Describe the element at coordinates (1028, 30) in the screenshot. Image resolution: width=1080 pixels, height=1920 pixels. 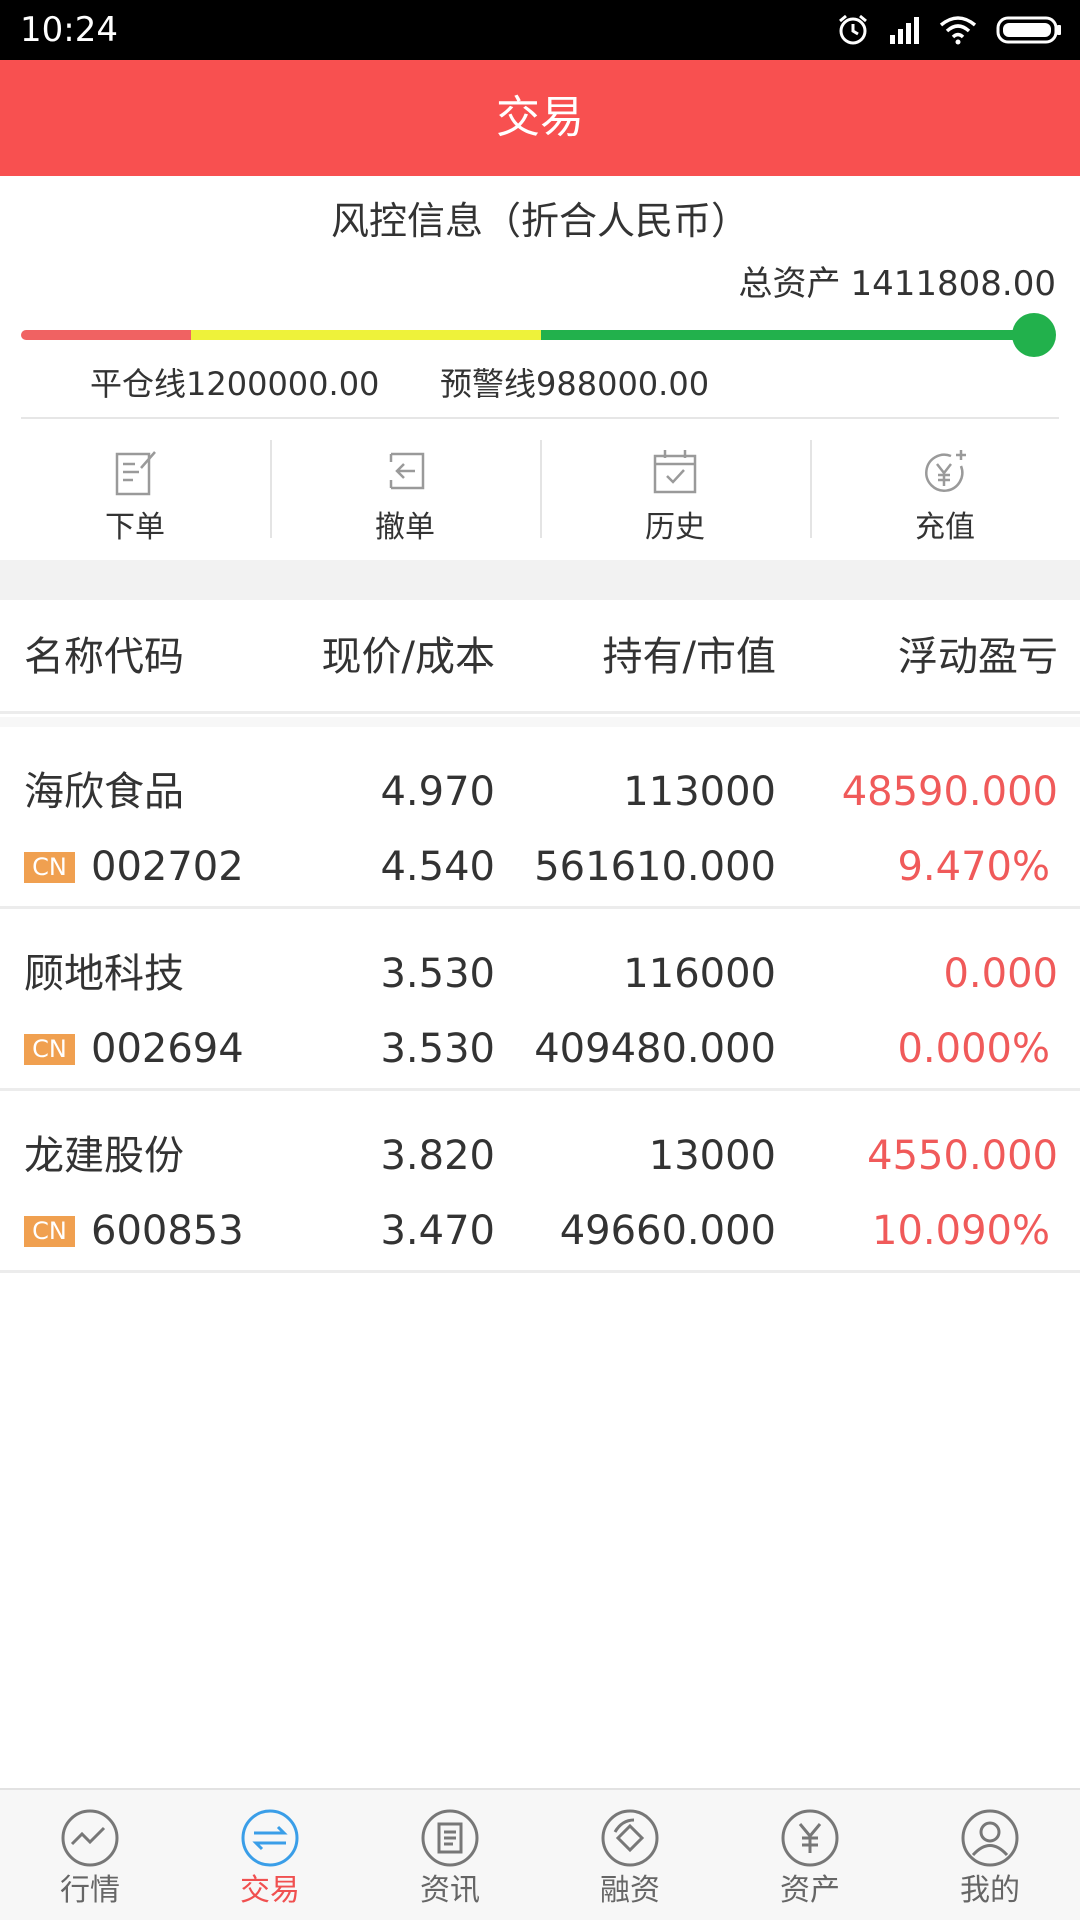
I see `battery-icon` at that location.